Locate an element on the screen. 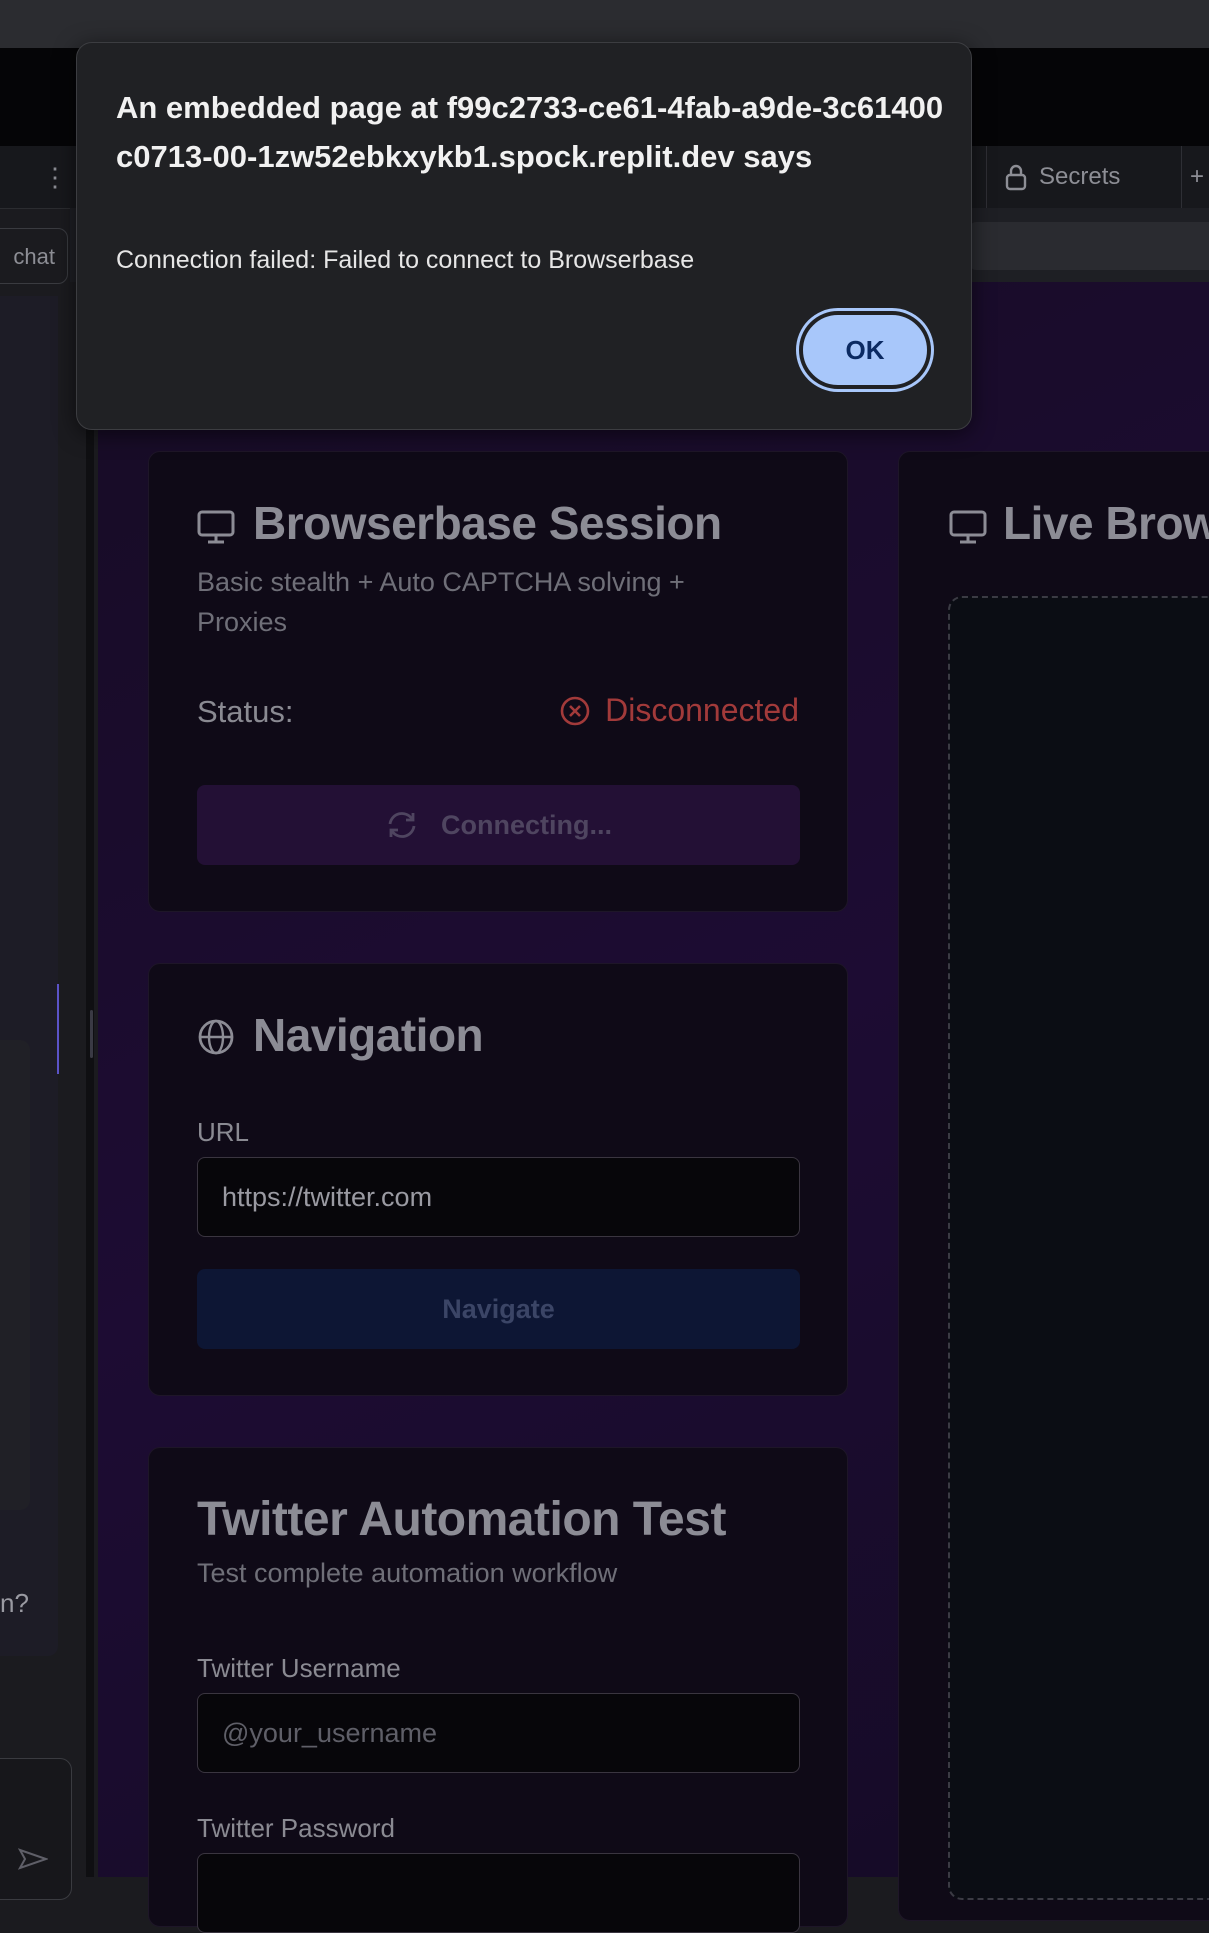 The image size is (1209, 1933). new-chat-button: chat is located at coordinates (34, 256).